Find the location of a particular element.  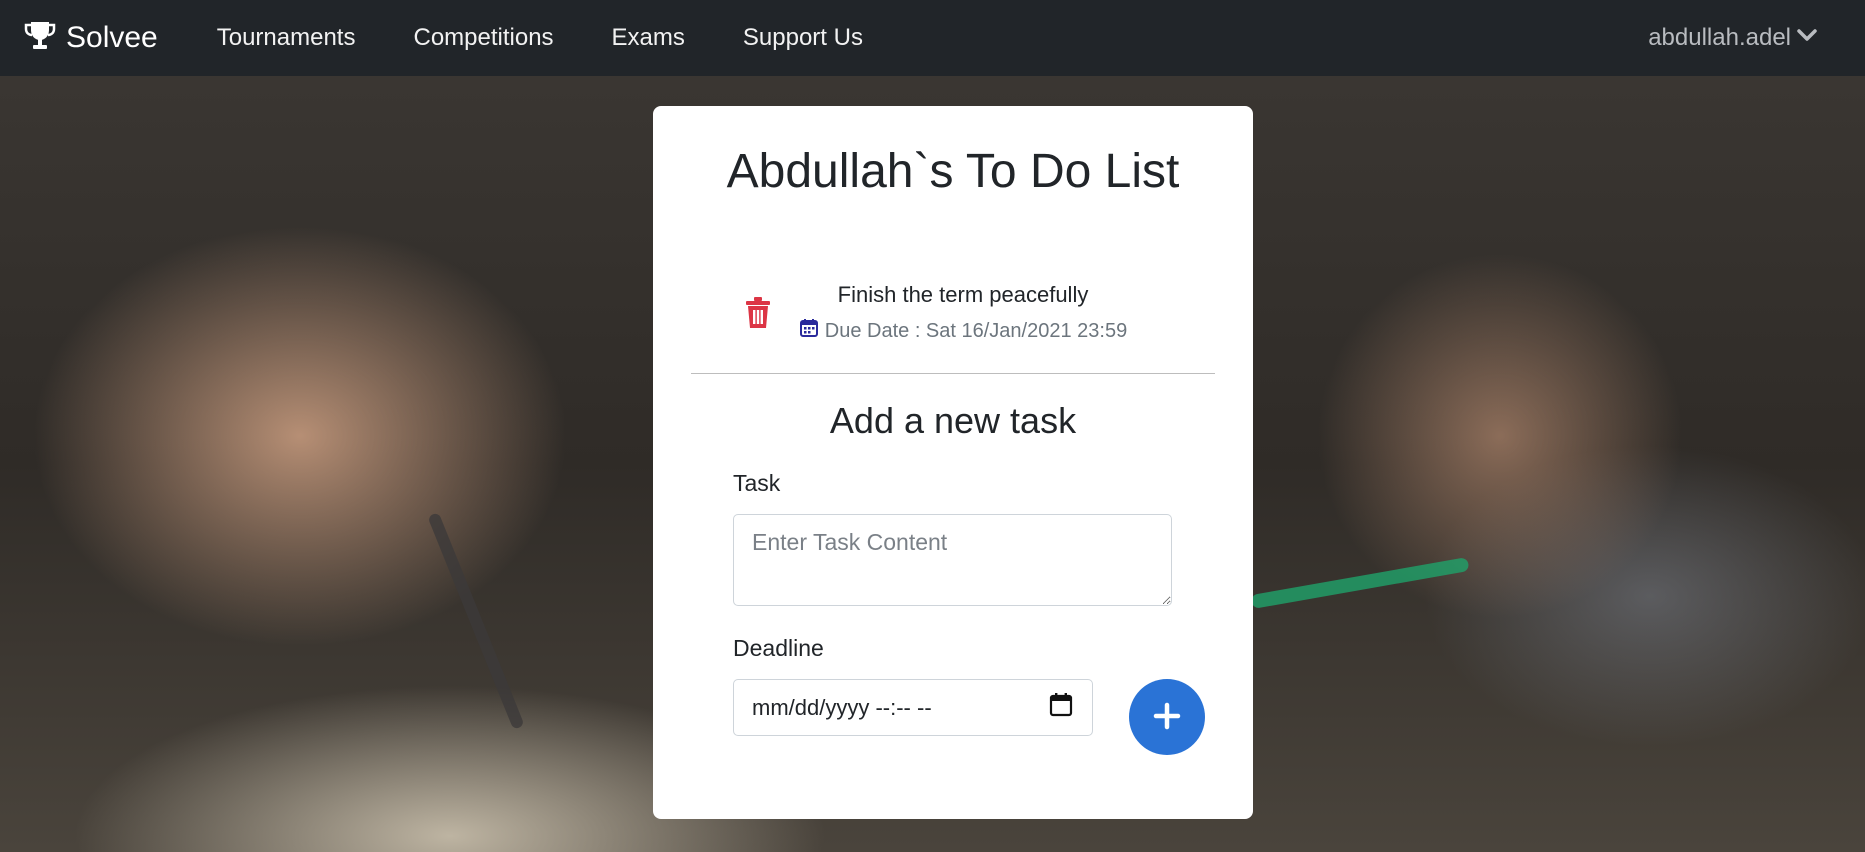

deadline-label: Deadline is located at coordinates (778, 648).